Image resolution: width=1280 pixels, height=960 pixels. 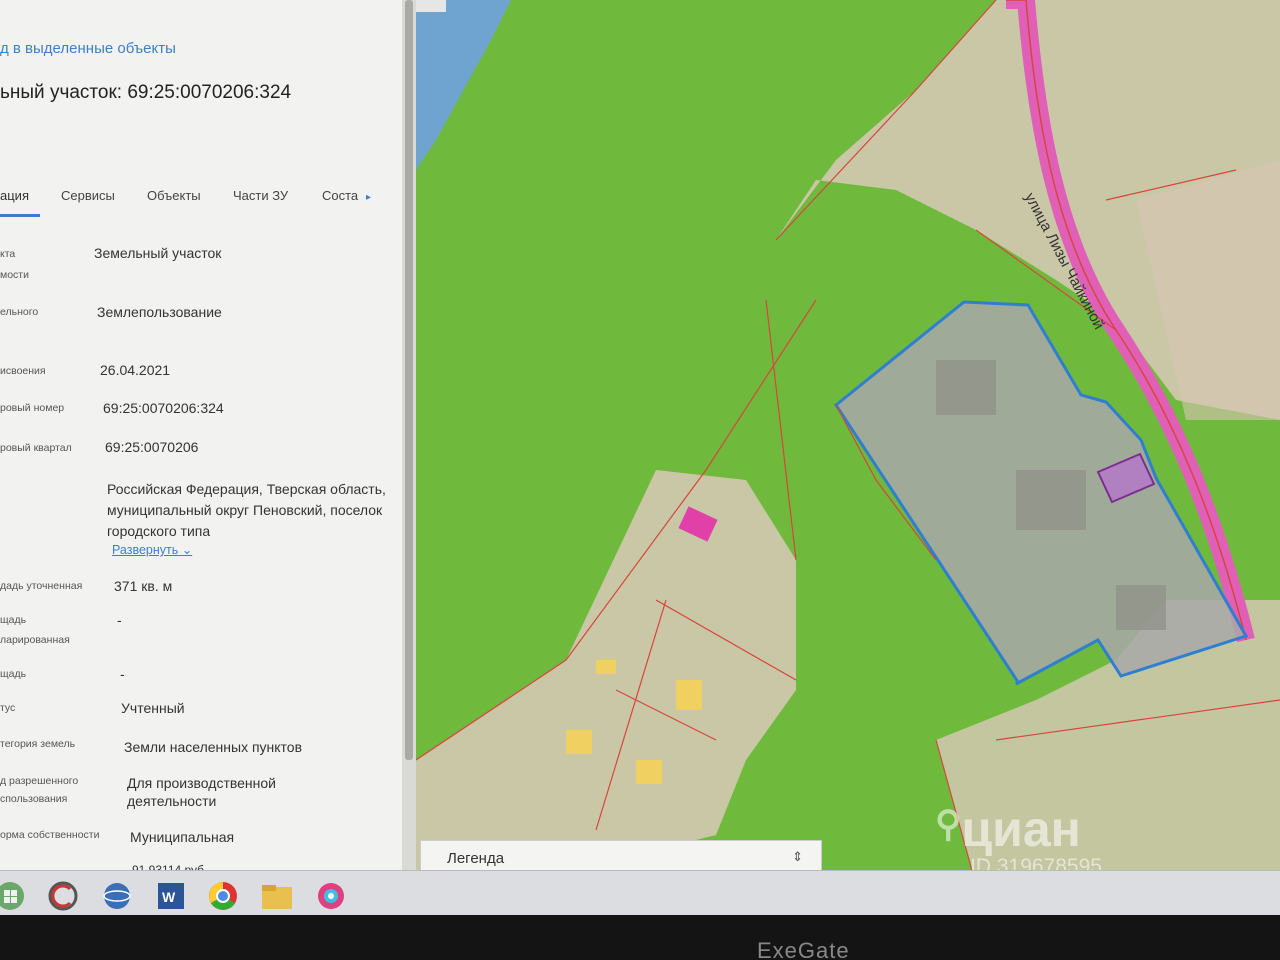 I want to click on water-area, so click(x=463, y=85).